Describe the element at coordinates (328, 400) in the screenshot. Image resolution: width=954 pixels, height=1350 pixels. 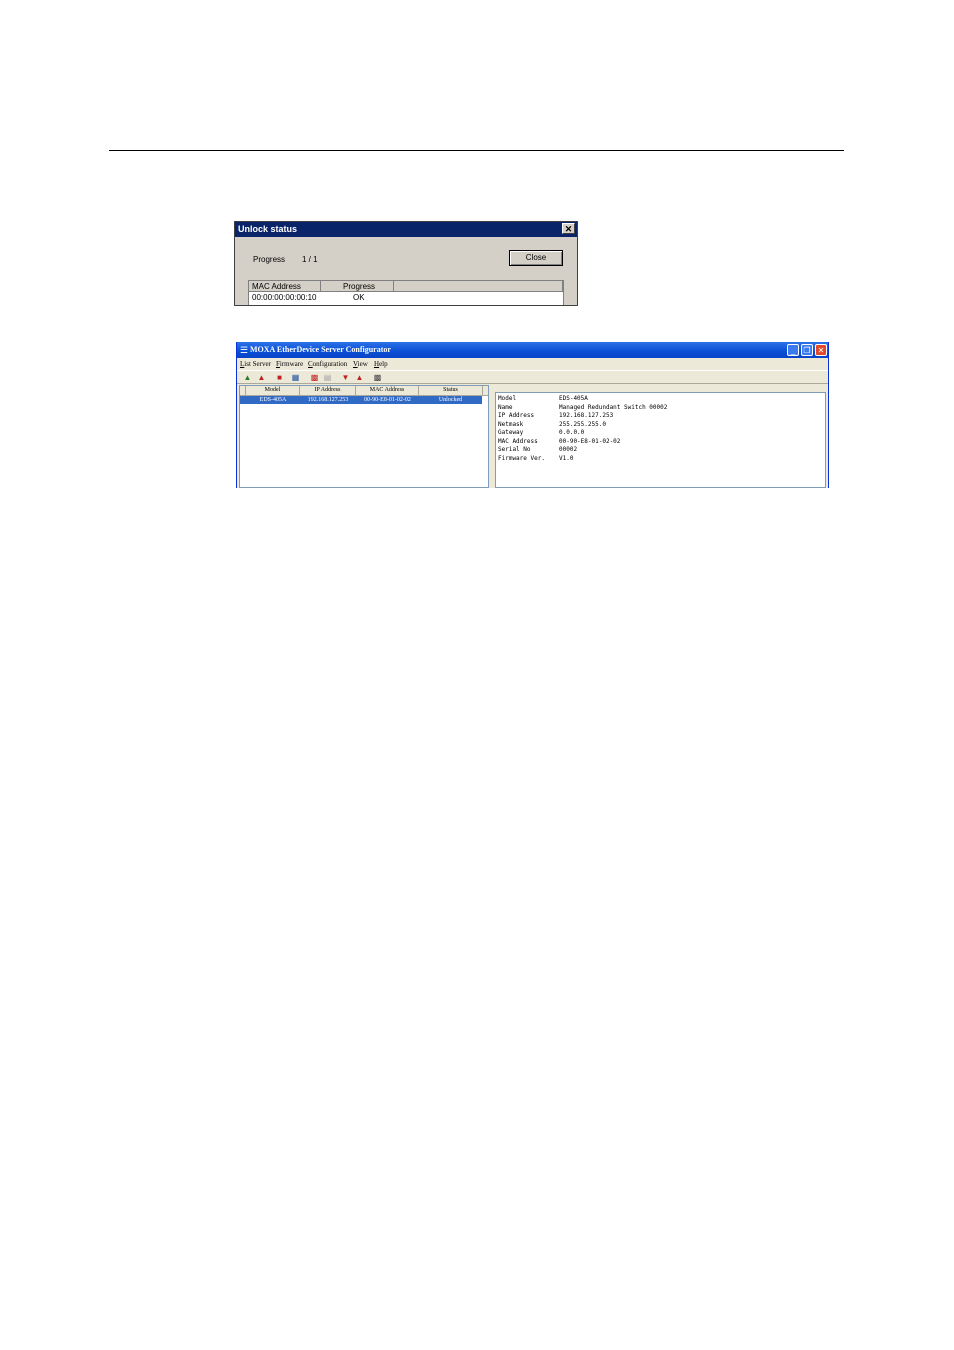
I see `row-ip: 192.168.127.253` at that location.